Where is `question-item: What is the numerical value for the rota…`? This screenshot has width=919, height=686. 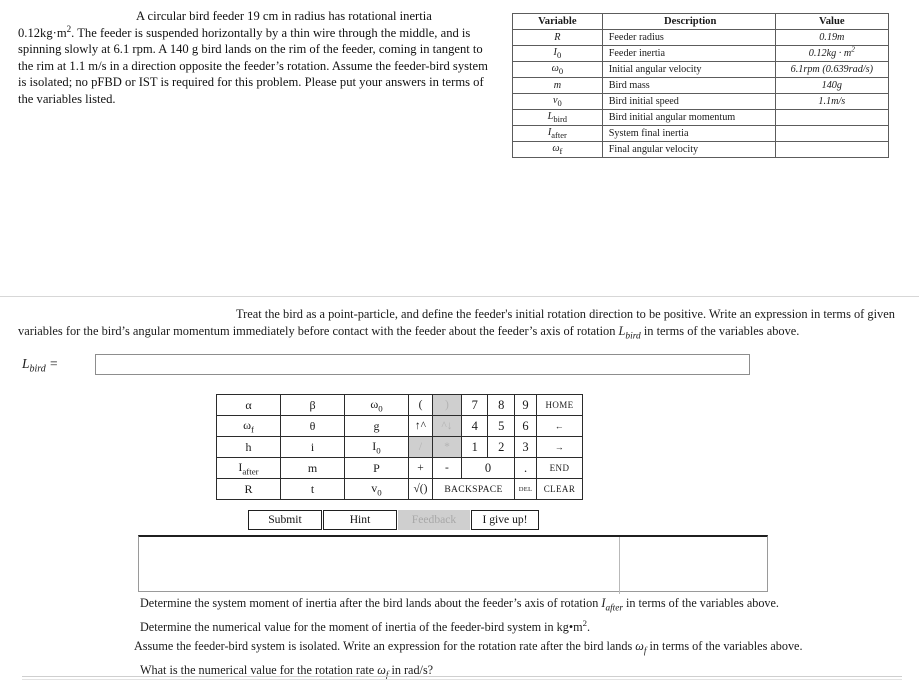
question-item: What is the numerical value for the rota… is located at coordinates (287, 671).